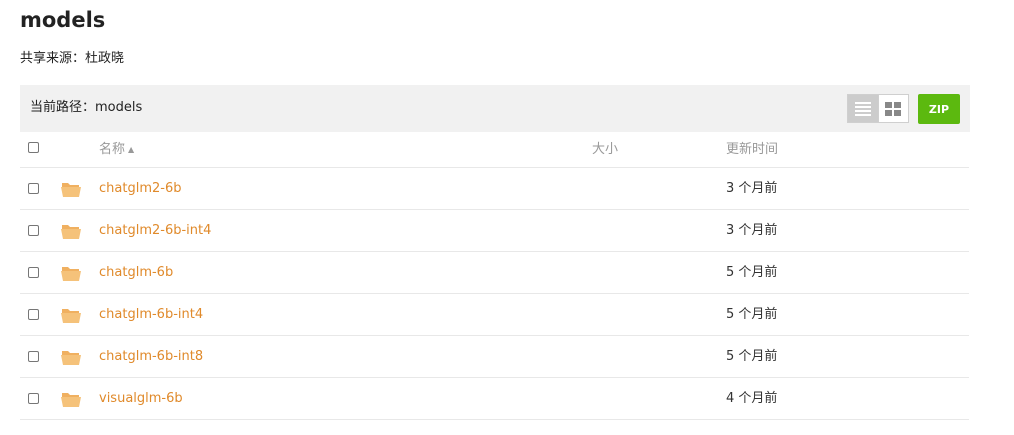 Image resolution: width=1014 pixels, height=435 pixels. What do you see at coordinates (136, 273) in the screenshot?
I see `folder-name-link: chatglm-6b` at bounding box center [136, 273].